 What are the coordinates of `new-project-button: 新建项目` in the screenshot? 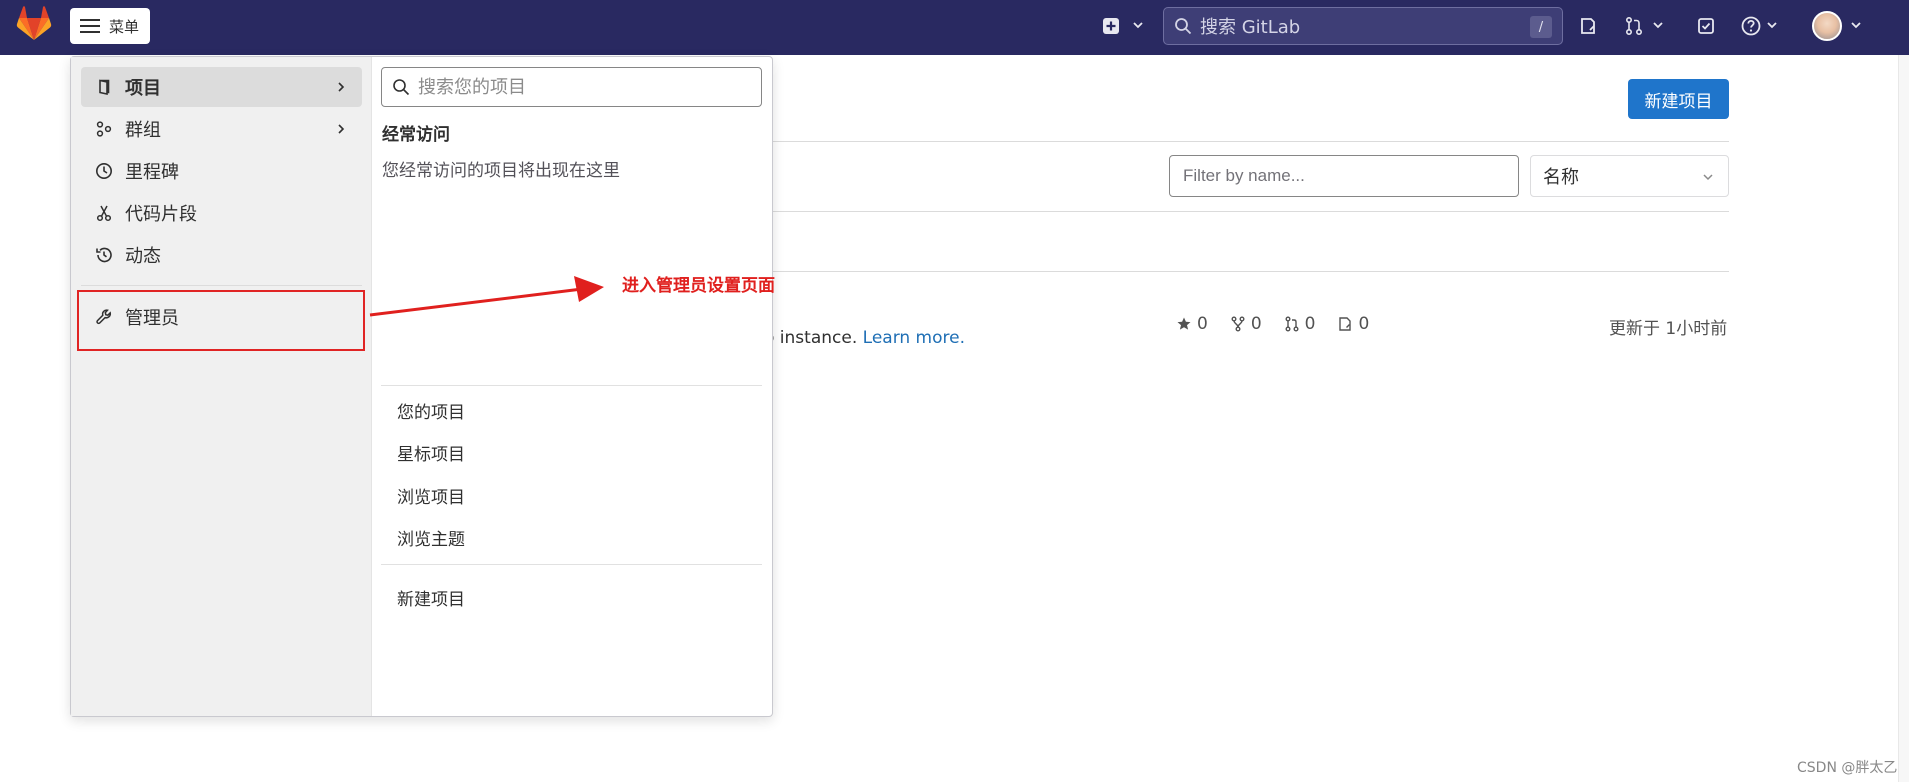 It's located at (1678, 99).